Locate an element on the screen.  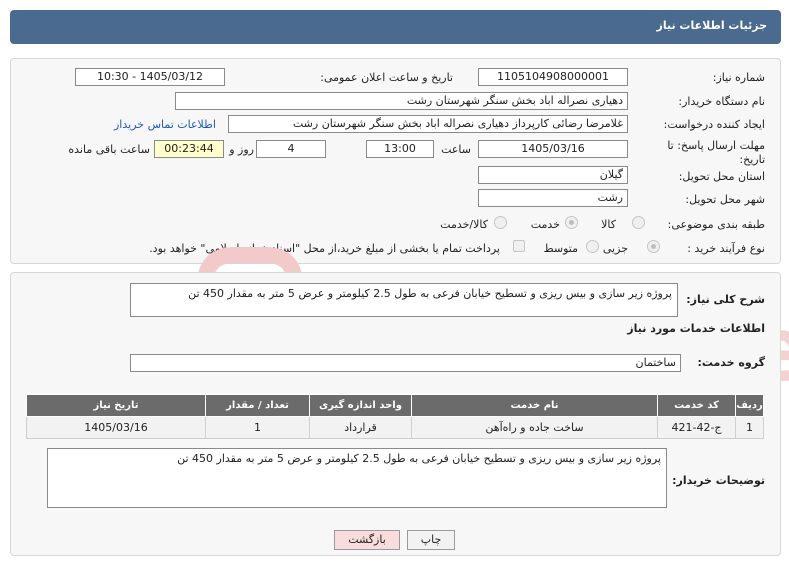
category-option-goods: کالا is located at coordinates (608, 224).